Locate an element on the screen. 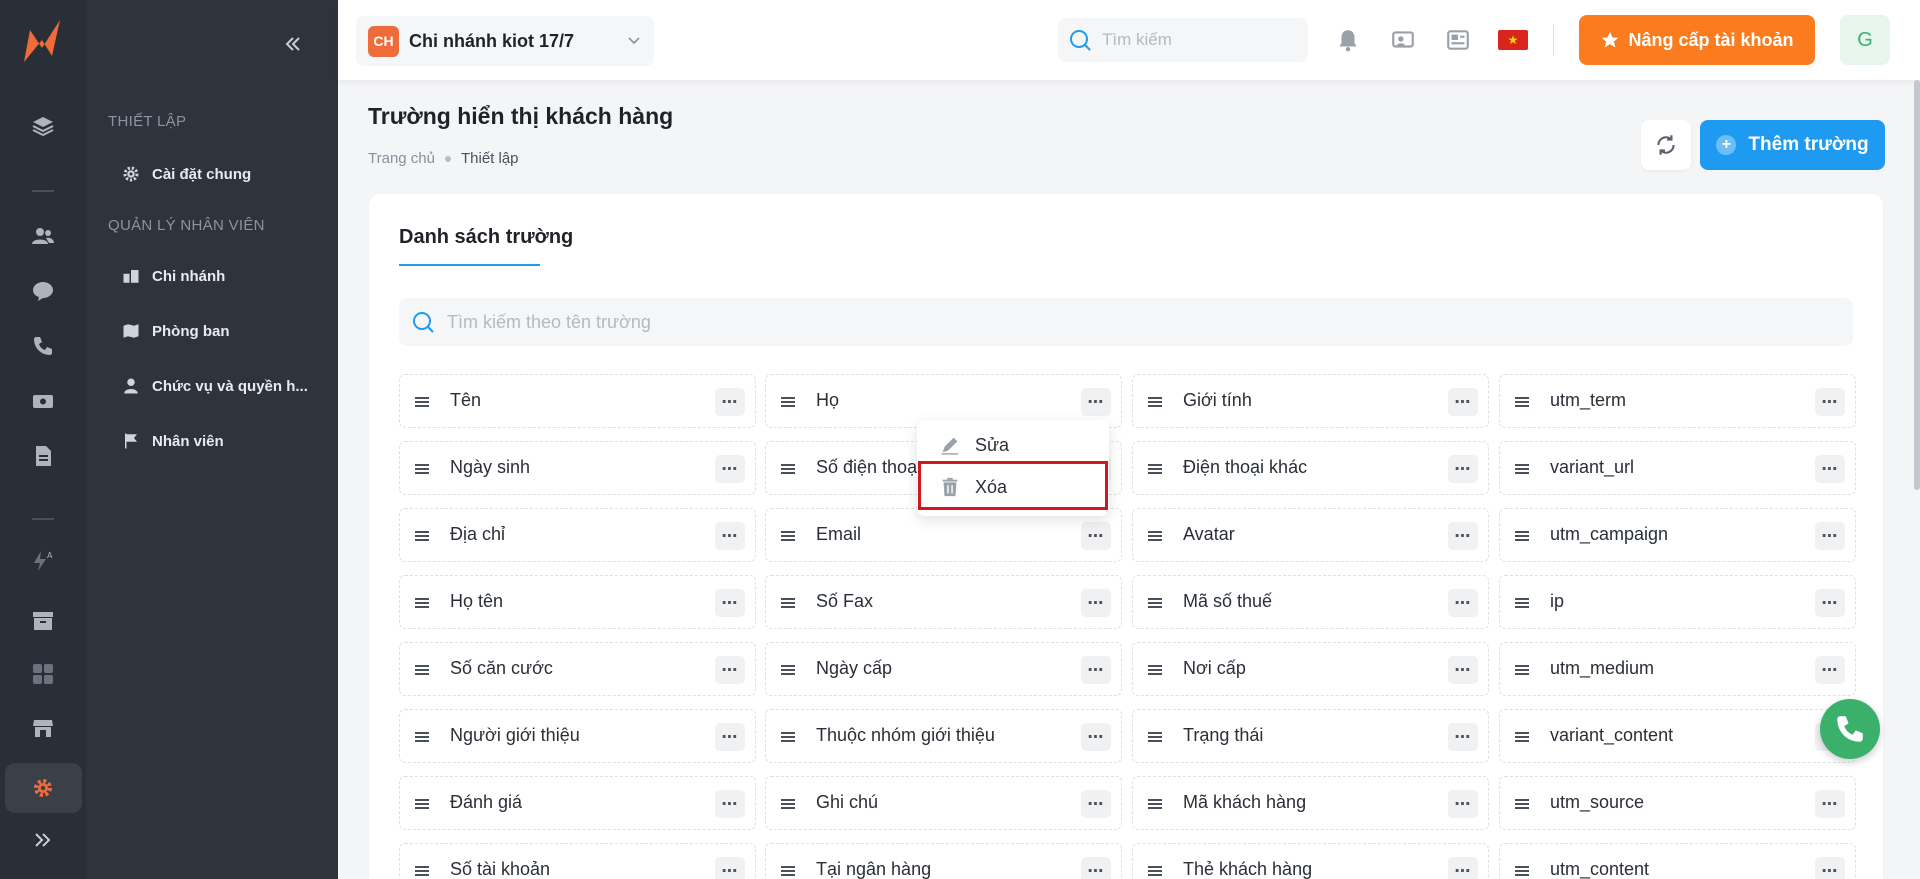 The image size is (1920, 879). field-search is located at coordinates (1126, 322).